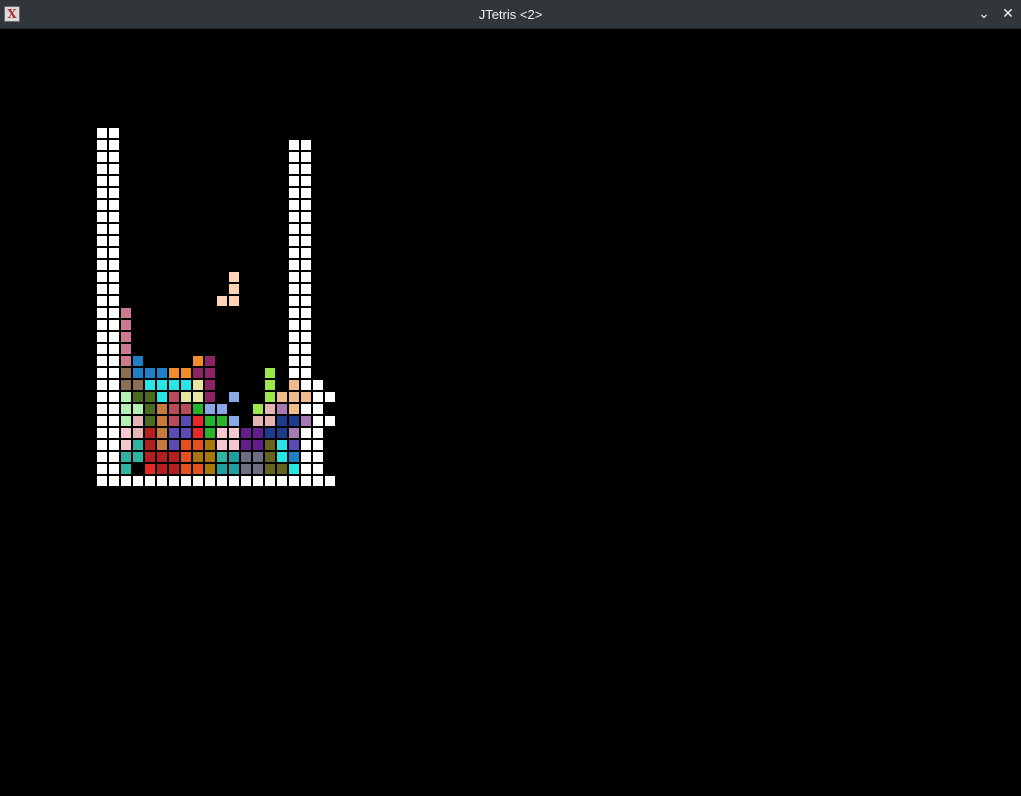  What do you see at coordinates (984, 14) in the screenshot?
I see `chevron-down-icon: ⌄` at bounding box center [984, 14].